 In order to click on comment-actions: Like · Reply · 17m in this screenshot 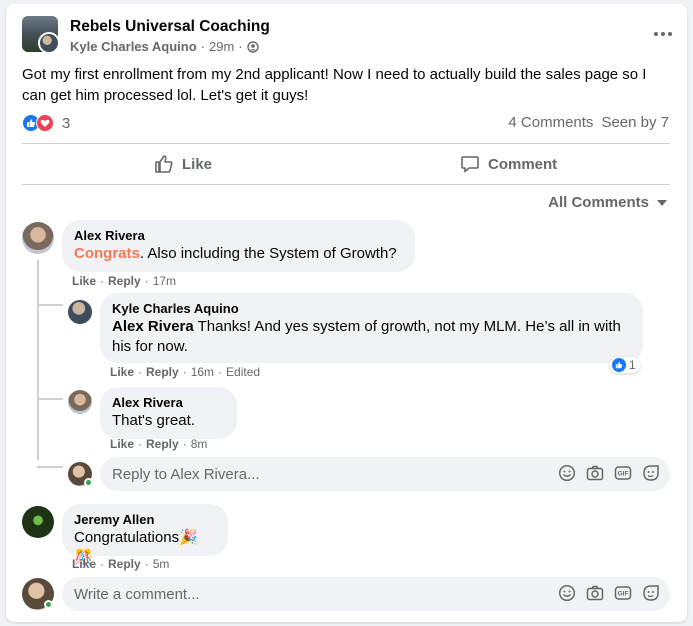, I will do `click(124, 281)`.